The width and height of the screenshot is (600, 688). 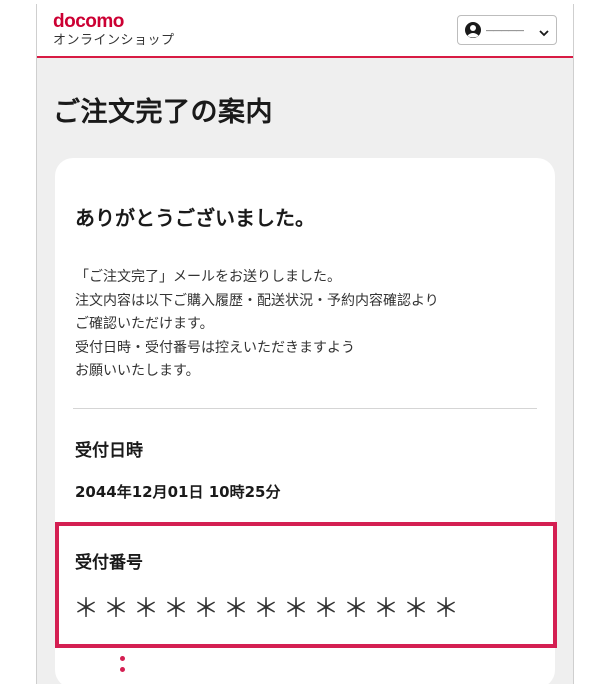 I want to click on docomo-logo: docomo オンラインショップ, so click(x=114, y=29).